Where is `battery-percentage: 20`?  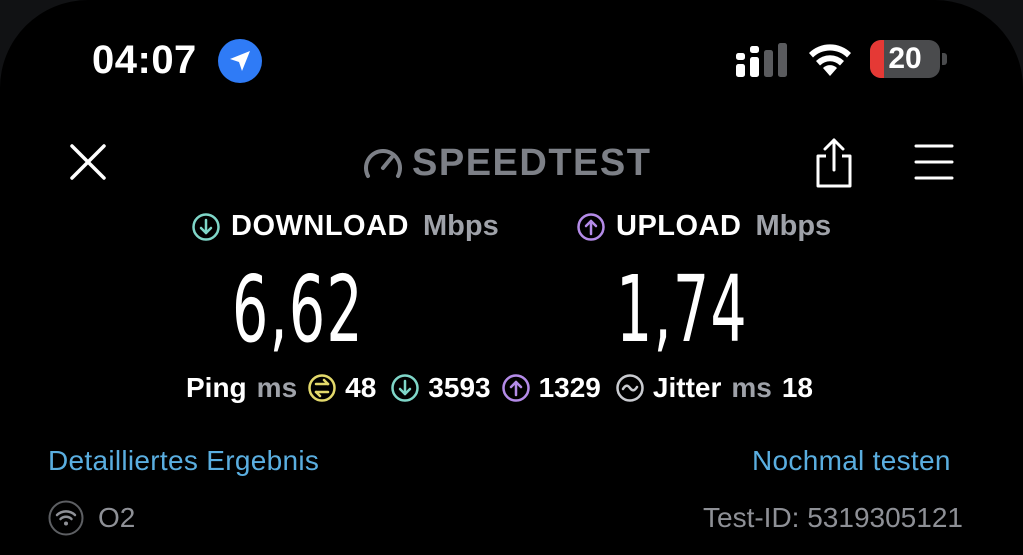 battery-percentage: 20 is located at coordinates (905, 58).